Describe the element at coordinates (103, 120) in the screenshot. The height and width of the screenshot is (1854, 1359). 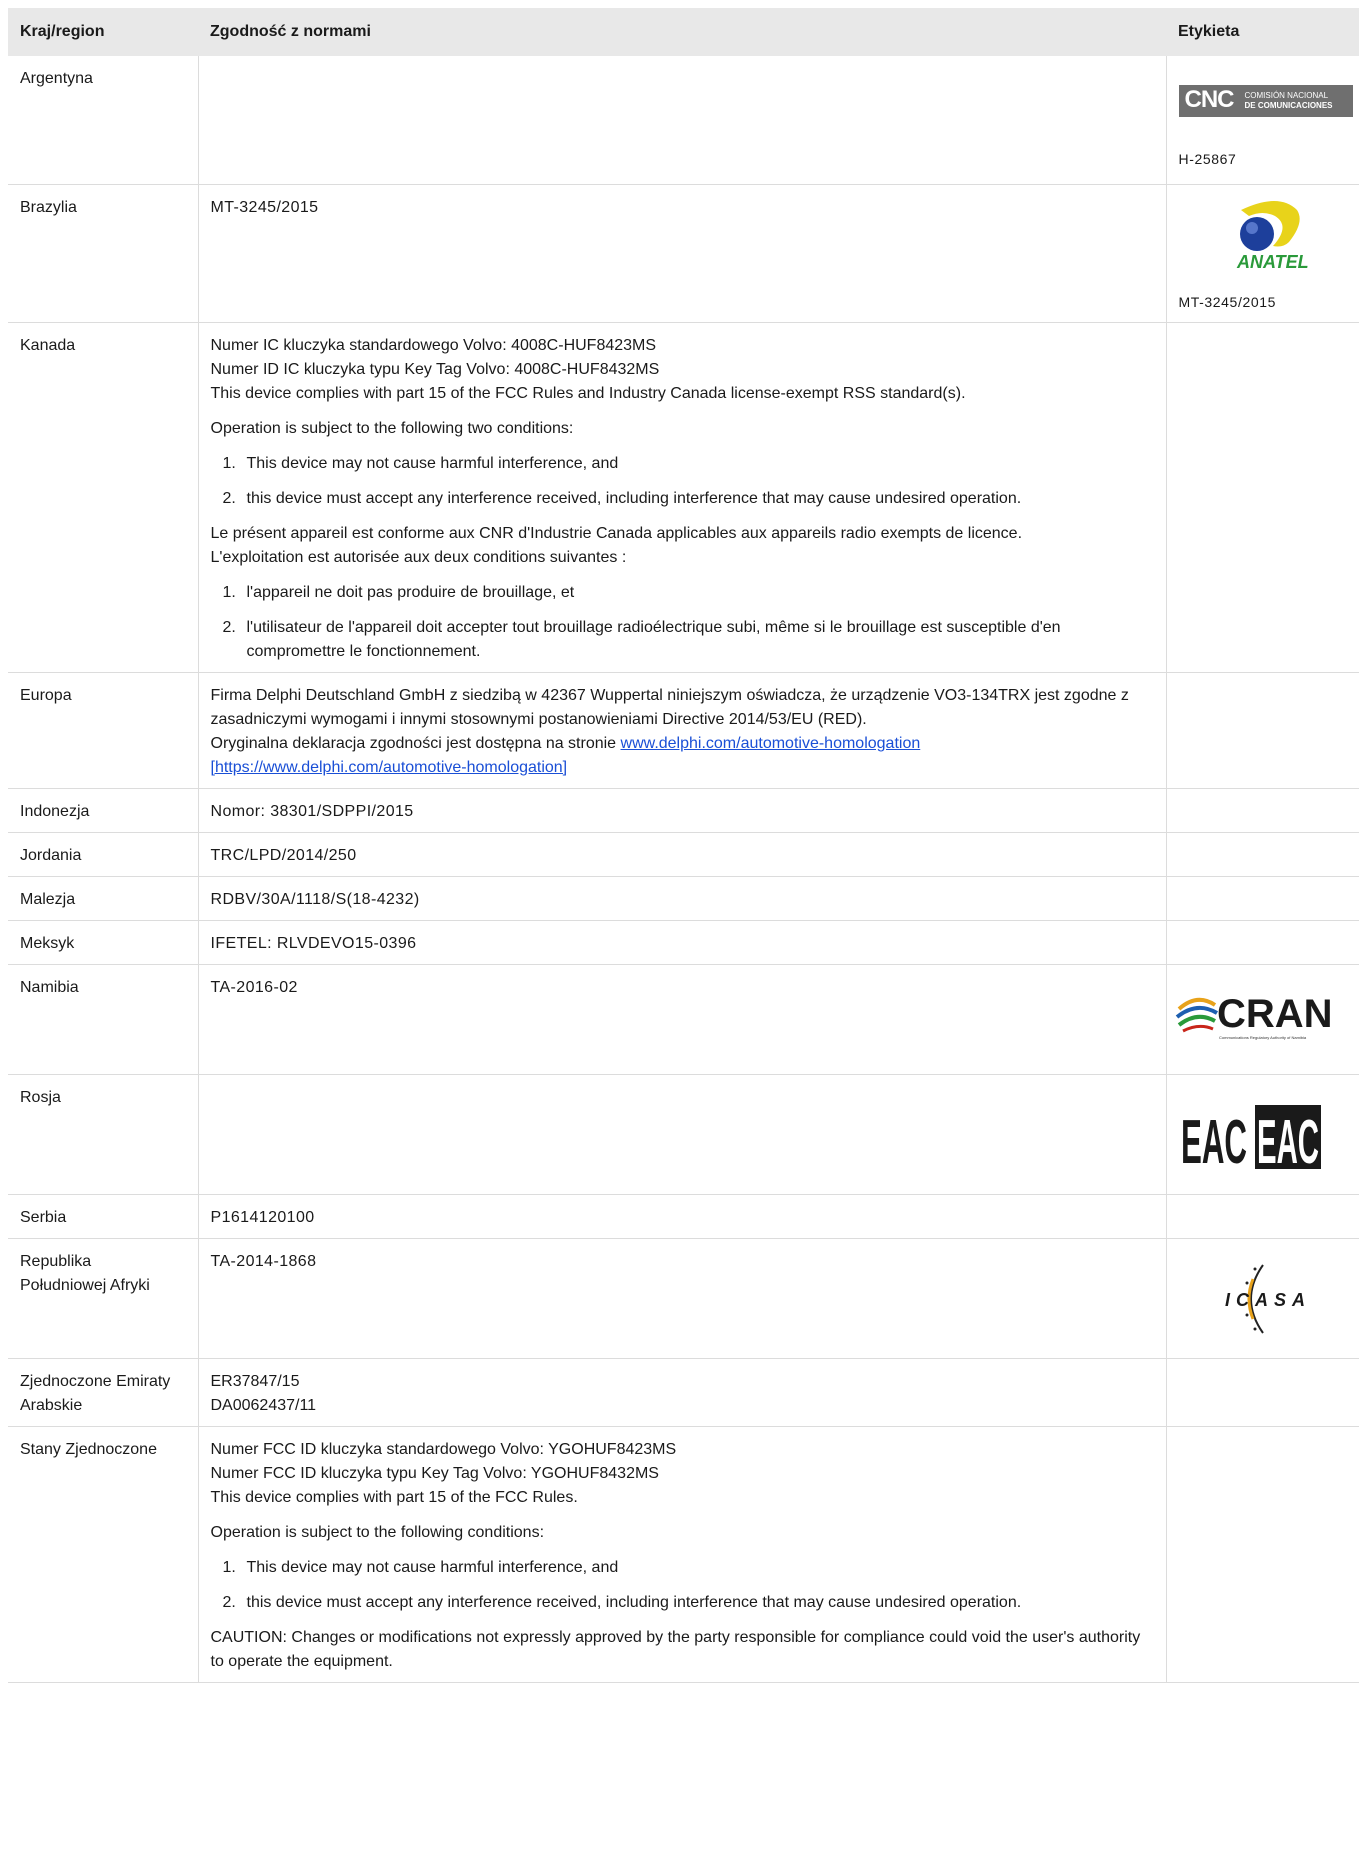
I see `country-cell: Argentyna` at that location.